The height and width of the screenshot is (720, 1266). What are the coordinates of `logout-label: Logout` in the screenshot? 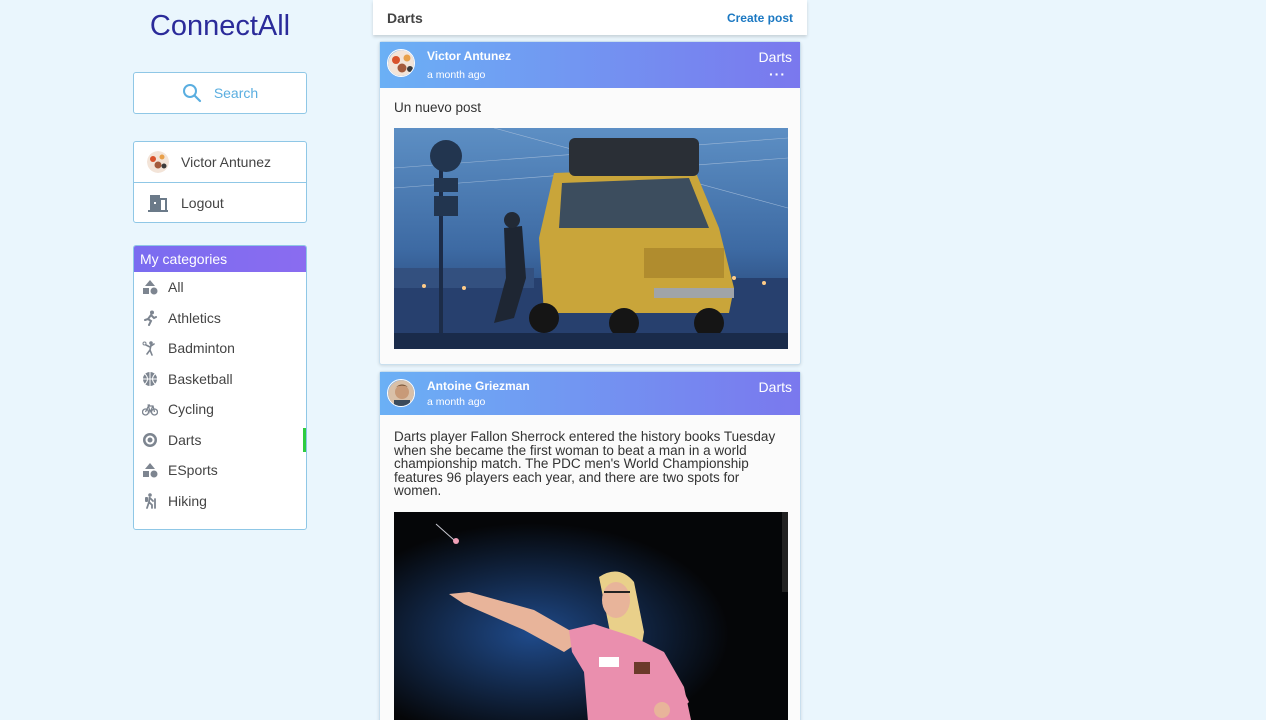 It's located at (202, 202).